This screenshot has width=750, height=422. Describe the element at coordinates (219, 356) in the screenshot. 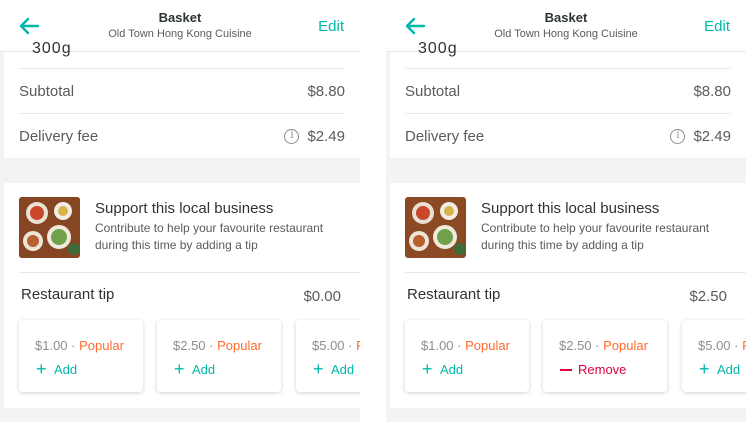

I see `tip-option-2: $2.50 · Popular + Add` at that location.